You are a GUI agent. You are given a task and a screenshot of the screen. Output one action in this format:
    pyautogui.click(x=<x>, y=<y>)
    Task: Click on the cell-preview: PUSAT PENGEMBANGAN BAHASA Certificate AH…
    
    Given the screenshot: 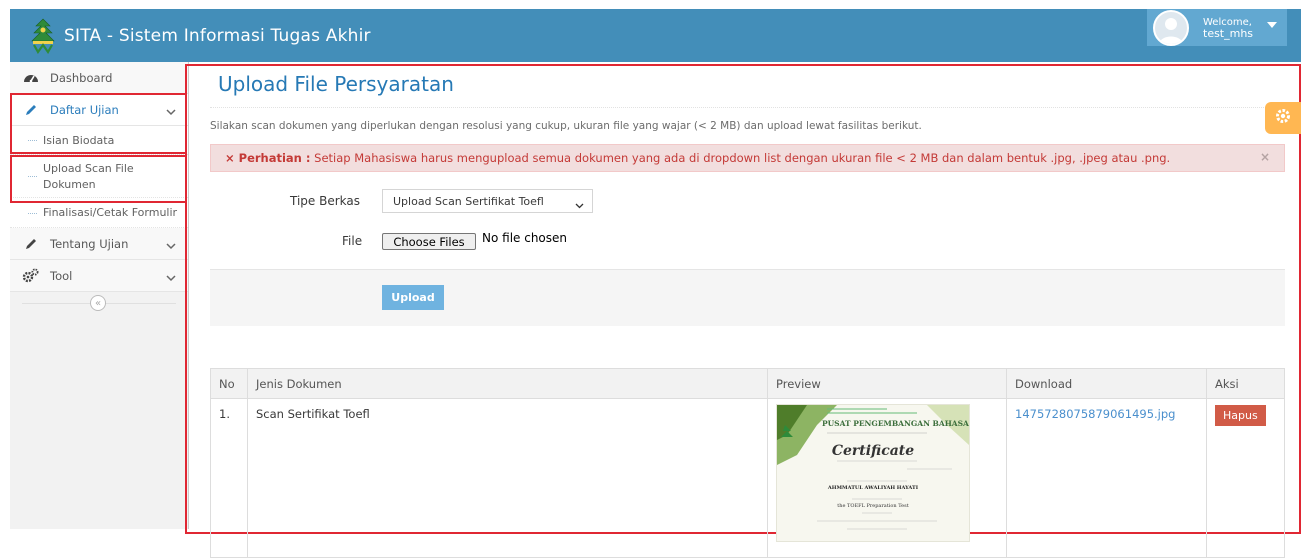 What is the action you would take?
    pyautogui.click(x=887, y=478)
    